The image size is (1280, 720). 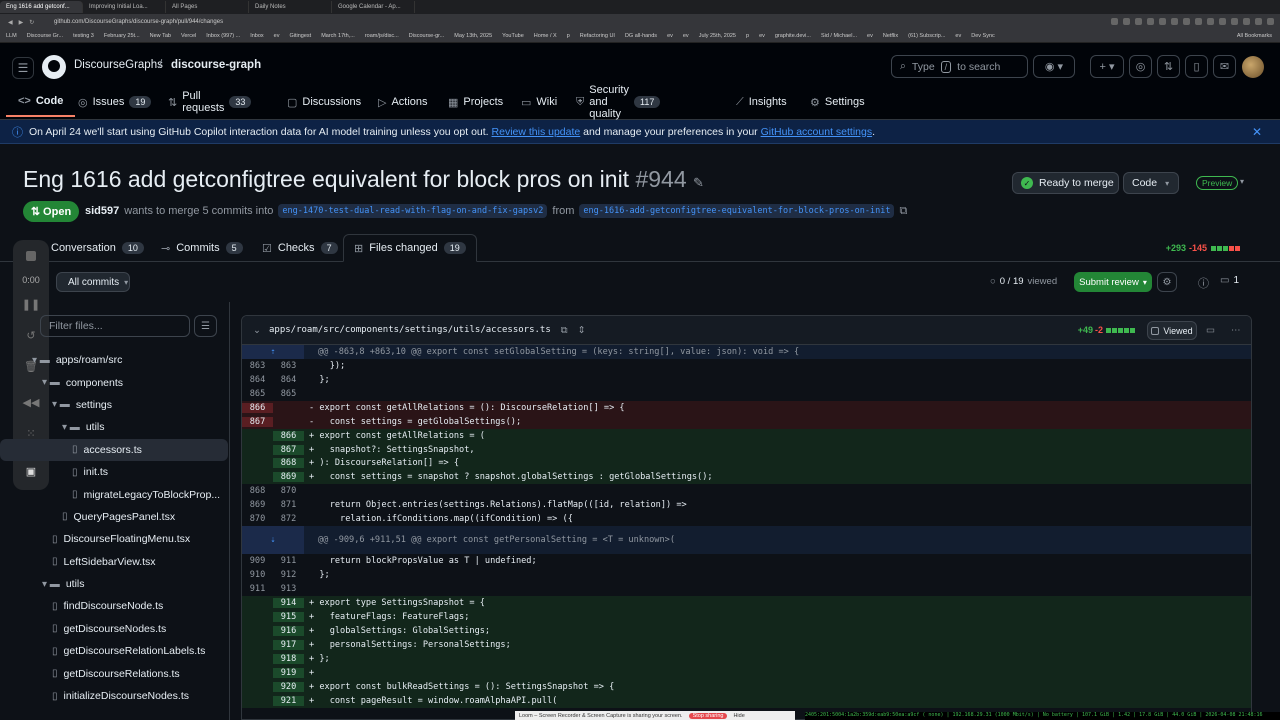 I want to click on tab-discussions: ▢ Discussions, so click(x=324, y=102).